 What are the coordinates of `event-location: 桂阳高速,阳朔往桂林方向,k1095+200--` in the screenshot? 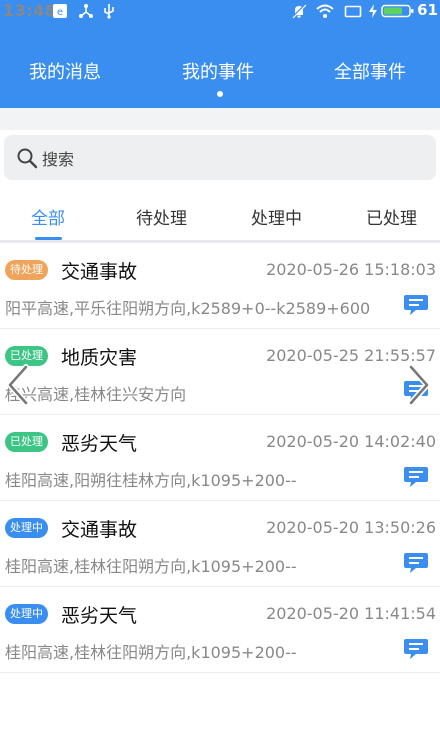 It's located at (151, 480).